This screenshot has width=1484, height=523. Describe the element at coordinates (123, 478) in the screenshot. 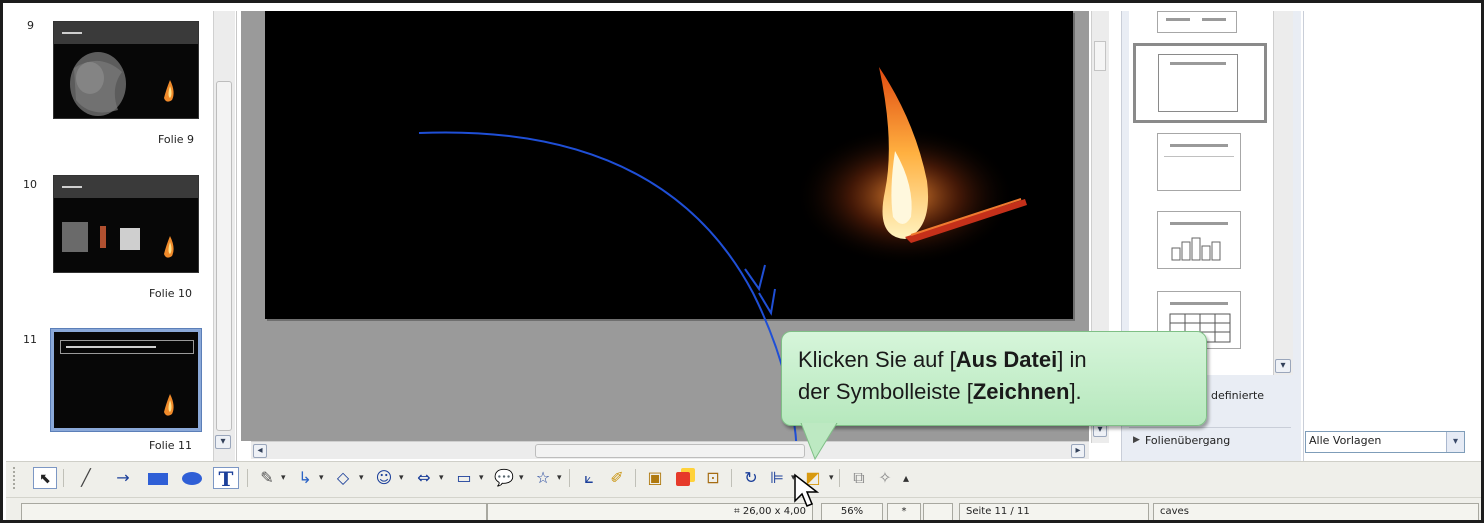

I see `arrow-icon: →` at that location.